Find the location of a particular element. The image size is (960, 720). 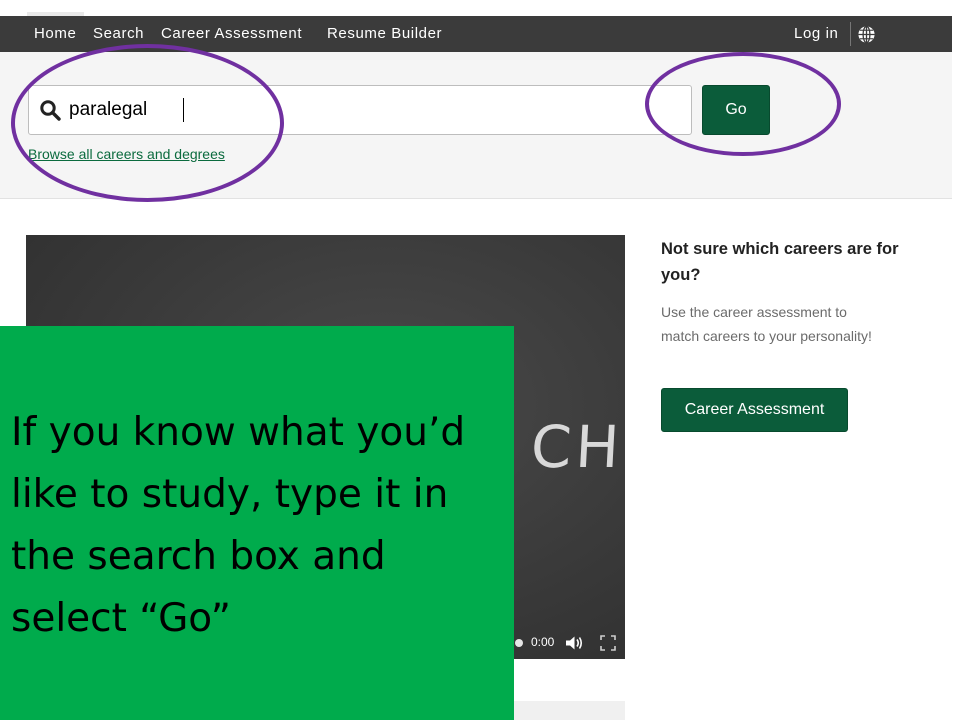

search-input is located at coordinates (369, 110).